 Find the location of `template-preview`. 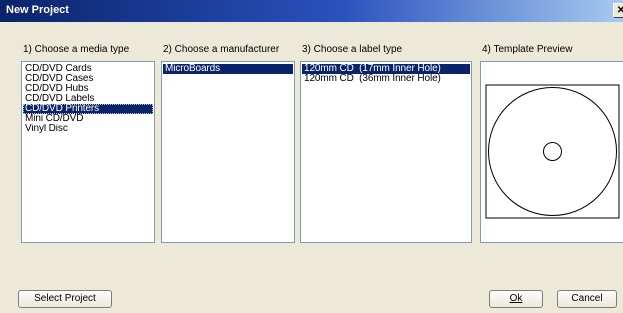

template-preview is located at coordinates (551, 152).